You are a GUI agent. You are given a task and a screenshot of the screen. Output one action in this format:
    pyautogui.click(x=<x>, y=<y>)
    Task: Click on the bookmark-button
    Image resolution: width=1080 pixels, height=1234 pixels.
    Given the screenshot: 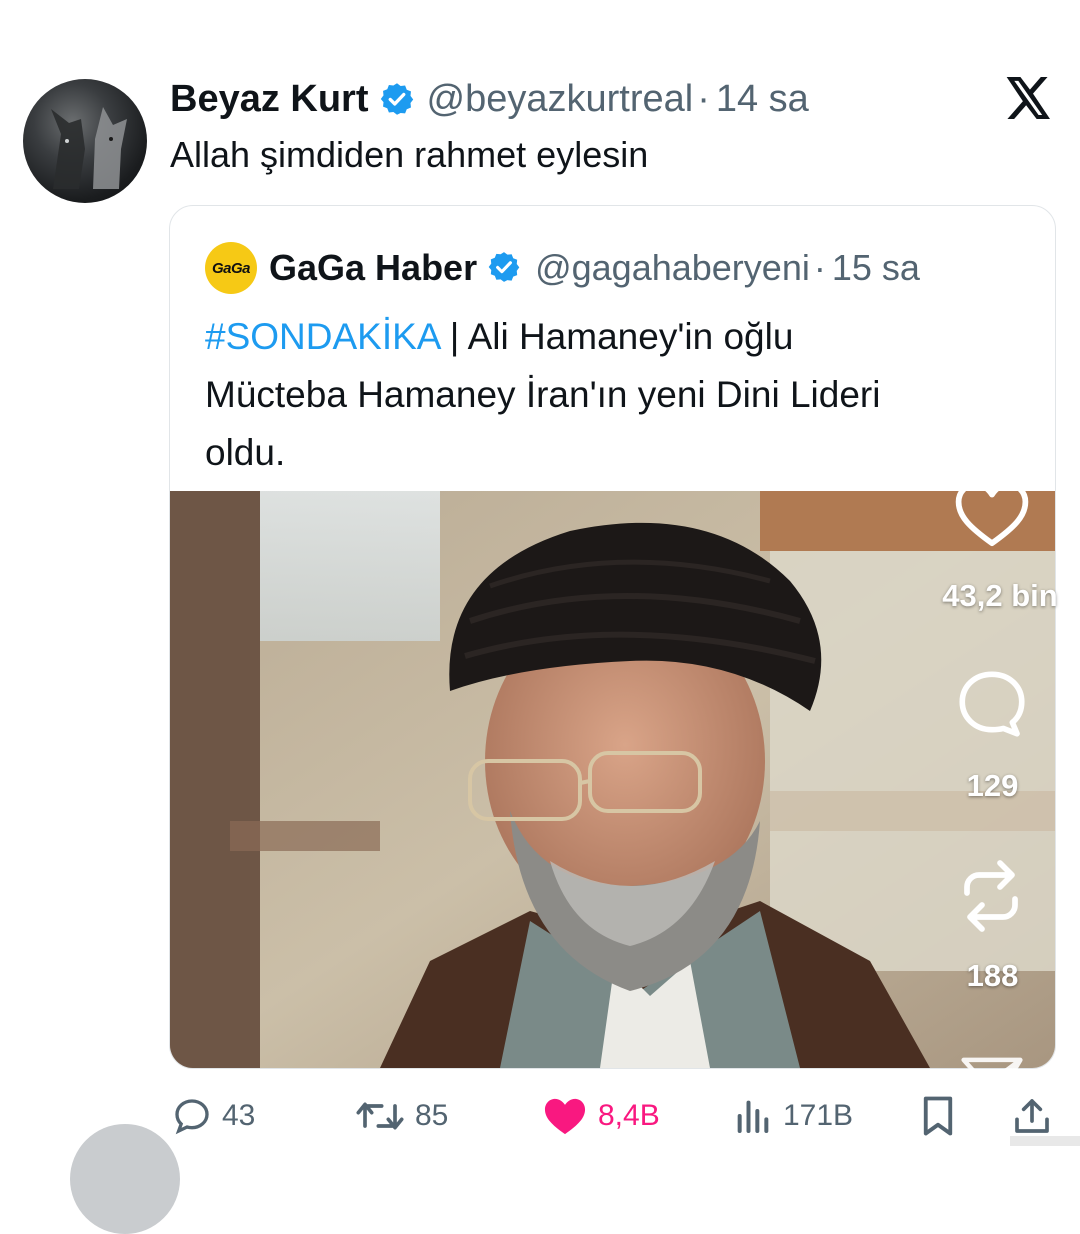 What is the action you would take?
    pyautogui.click(x=943, y=1116)
    